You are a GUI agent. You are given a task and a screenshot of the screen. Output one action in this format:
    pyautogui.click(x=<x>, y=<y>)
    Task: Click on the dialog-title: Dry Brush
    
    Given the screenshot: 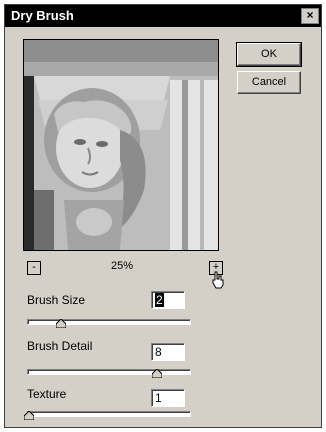 What is the action you would take?
    pyautogui.click(x=42, y=15)
    